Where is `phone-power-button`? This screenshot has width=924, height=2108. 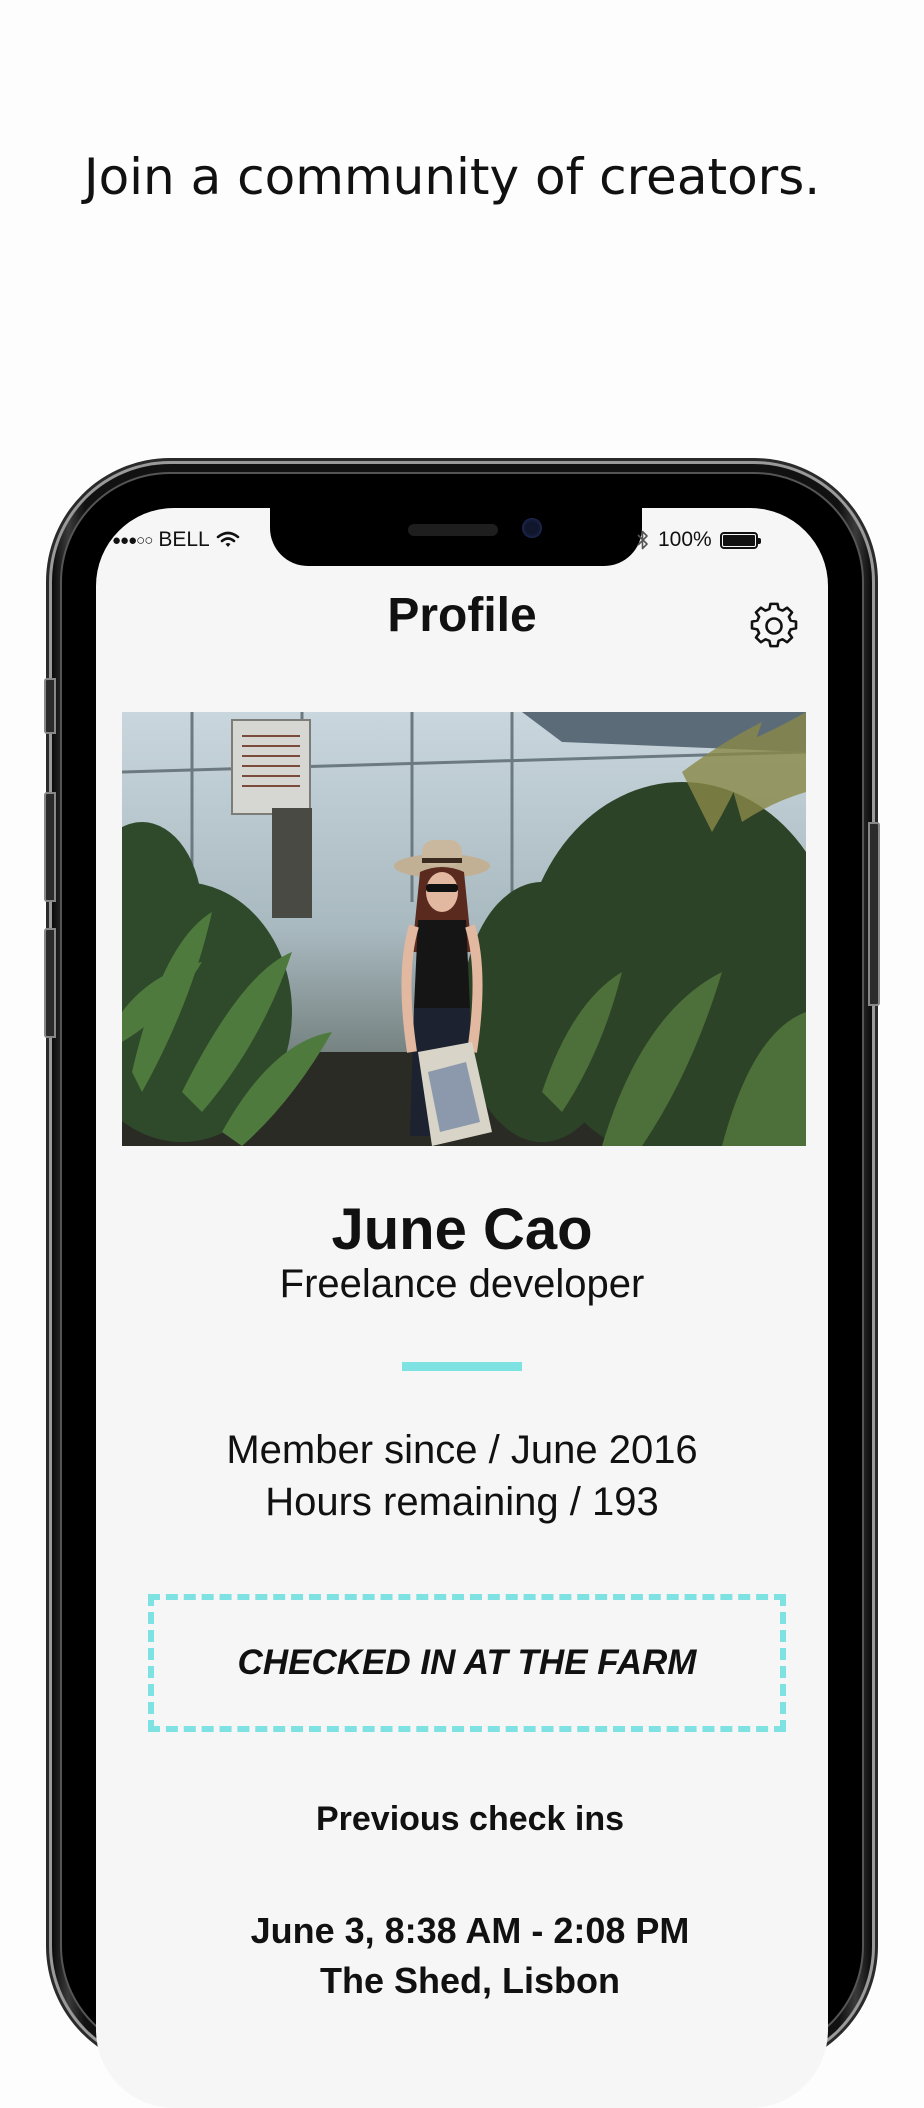
phone-power-button is located at coordinates (874, 914).